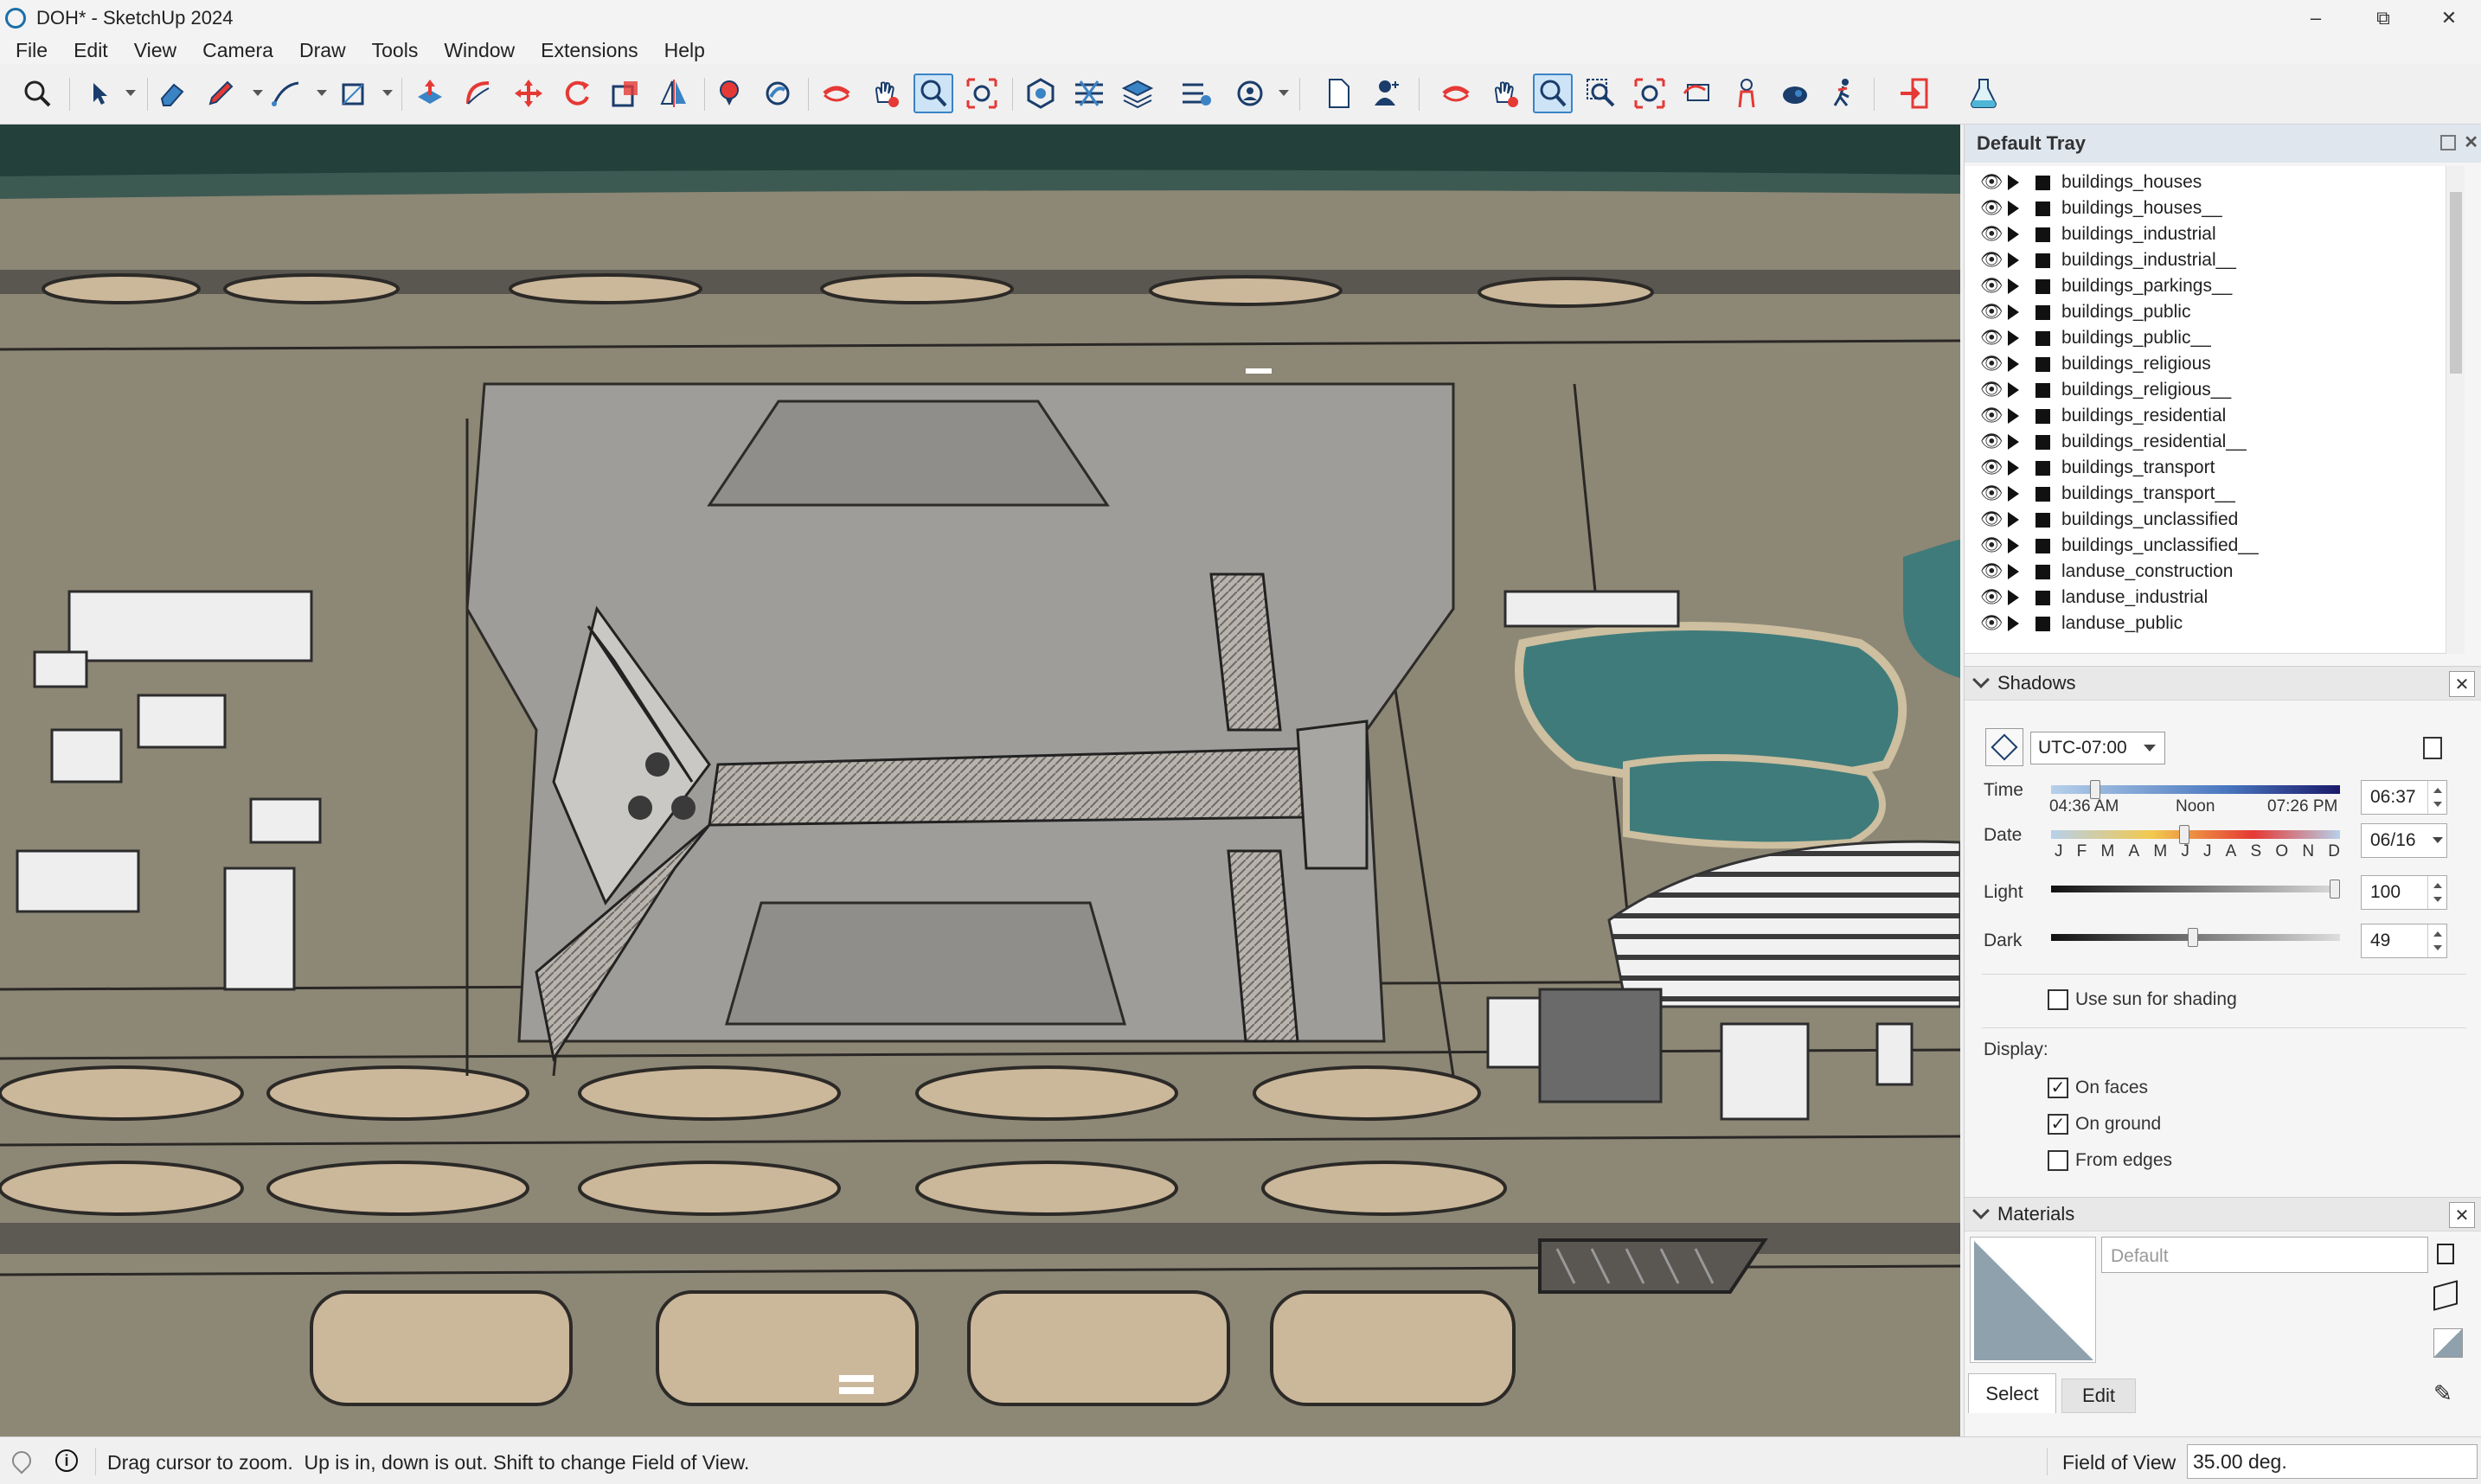  What do you see at coordinates (286, 94) in the screenshot?
I see `line-icon` at bounding box center [286, 94].